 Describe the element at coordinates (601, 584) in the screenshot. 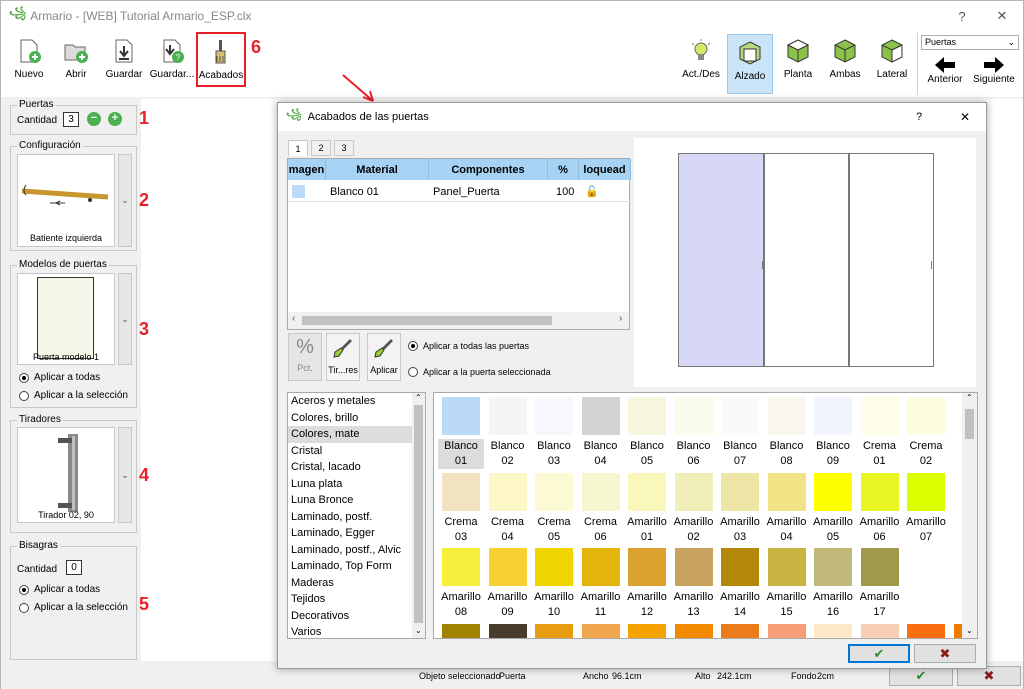

I see `color-swatch: Amarillo 11` at that location.